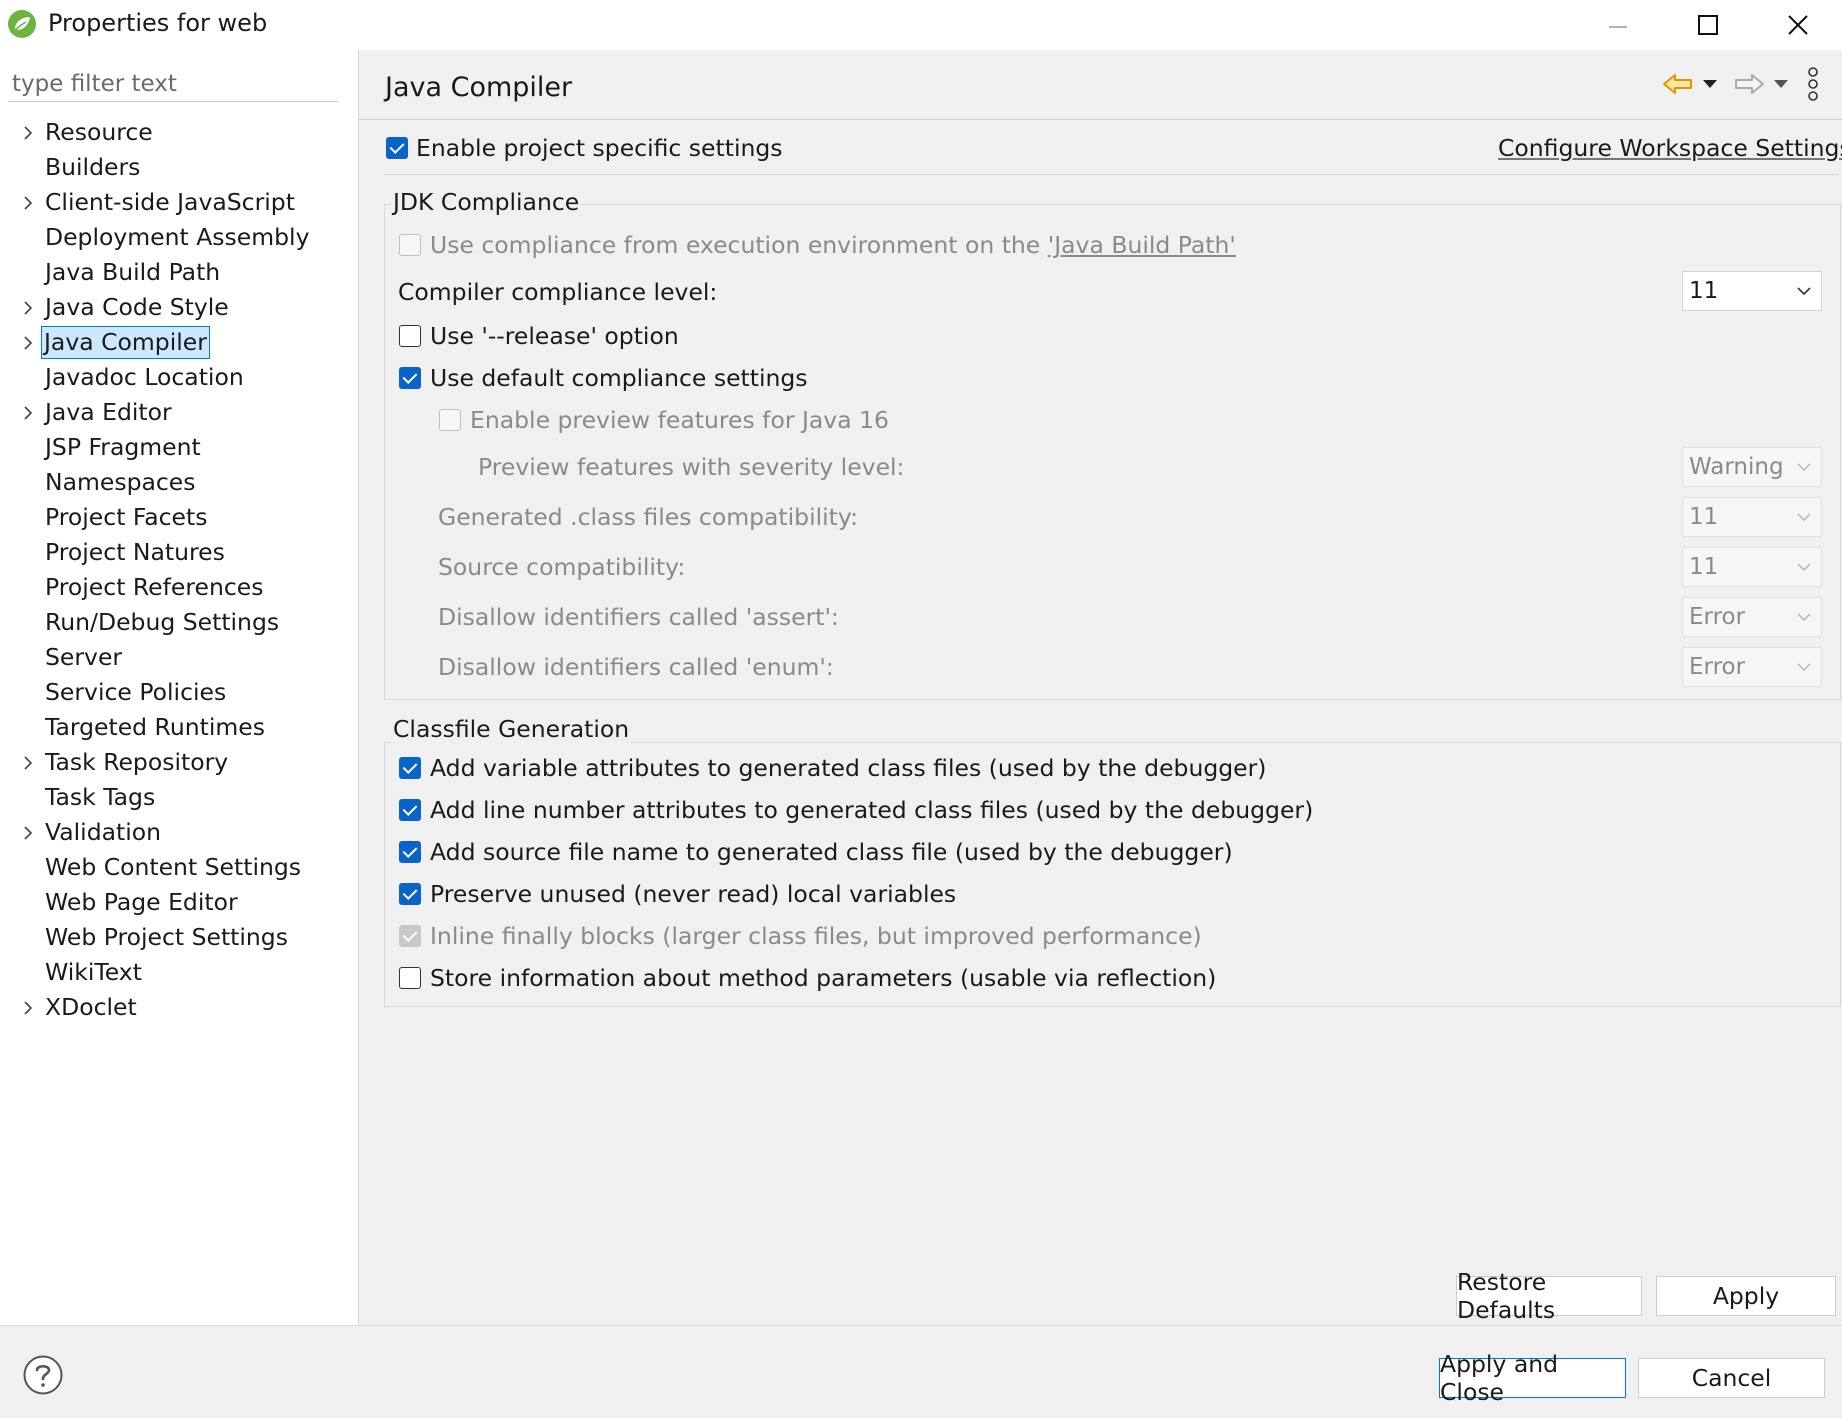  I want to click on header-separator, so click(1100, 119).